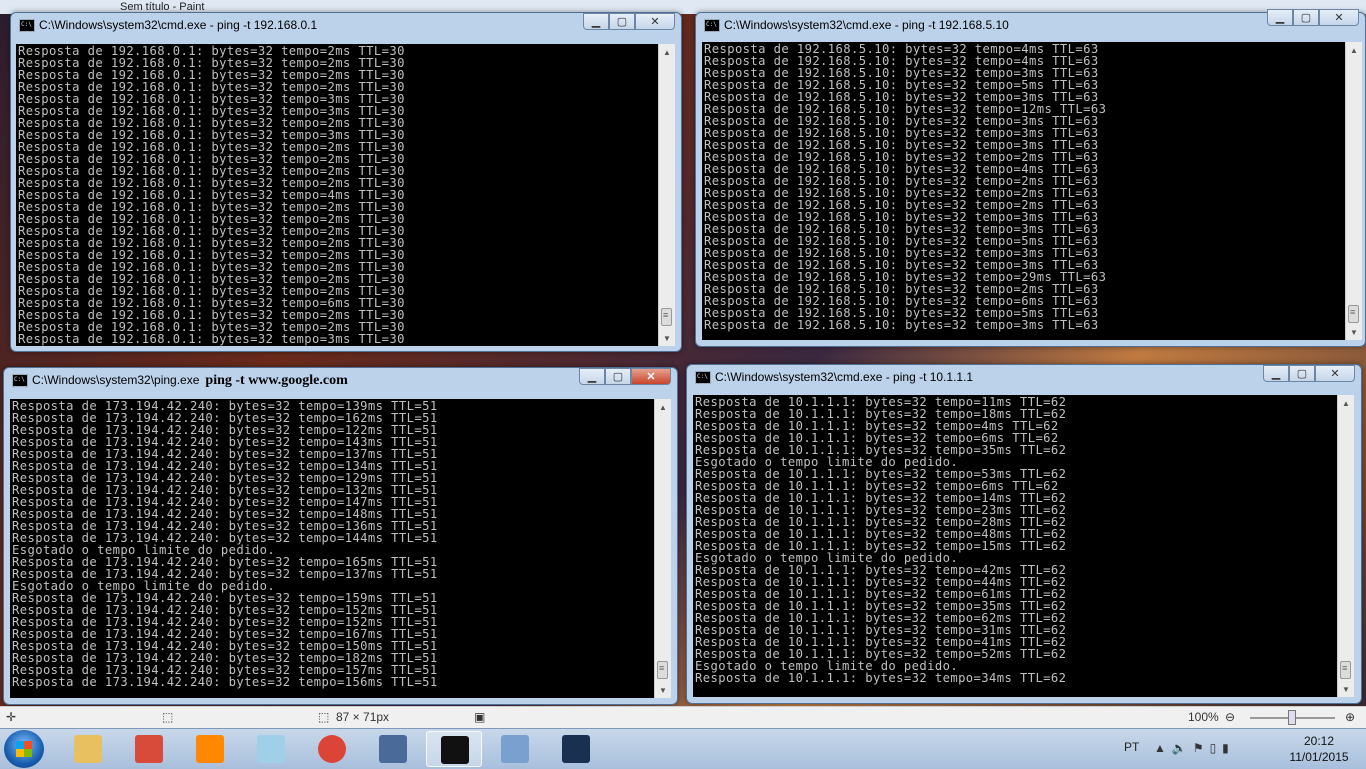  What do you see at coordinates (324, 717) in the screenshot?
I see `canvas-size-icon: ⬚` at bounding box center [324, 717].